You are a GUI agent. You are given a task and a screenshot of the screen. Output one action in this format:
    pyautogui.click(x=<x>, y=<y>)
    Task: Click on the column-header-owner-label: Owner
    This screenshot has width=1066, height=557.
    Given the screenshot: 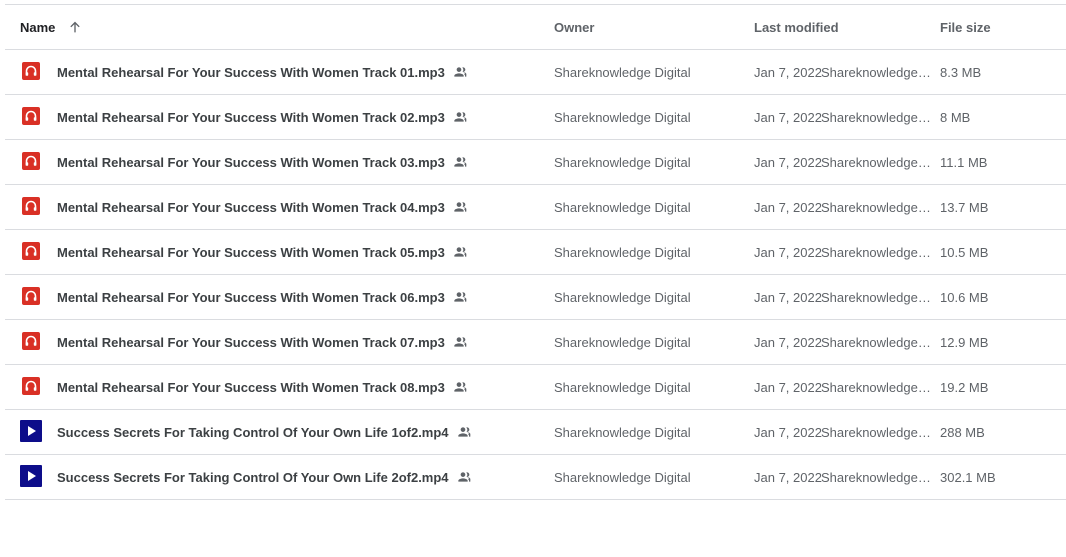 What is the action you would take?
    pyautogui.click(x=574, y=27)
    